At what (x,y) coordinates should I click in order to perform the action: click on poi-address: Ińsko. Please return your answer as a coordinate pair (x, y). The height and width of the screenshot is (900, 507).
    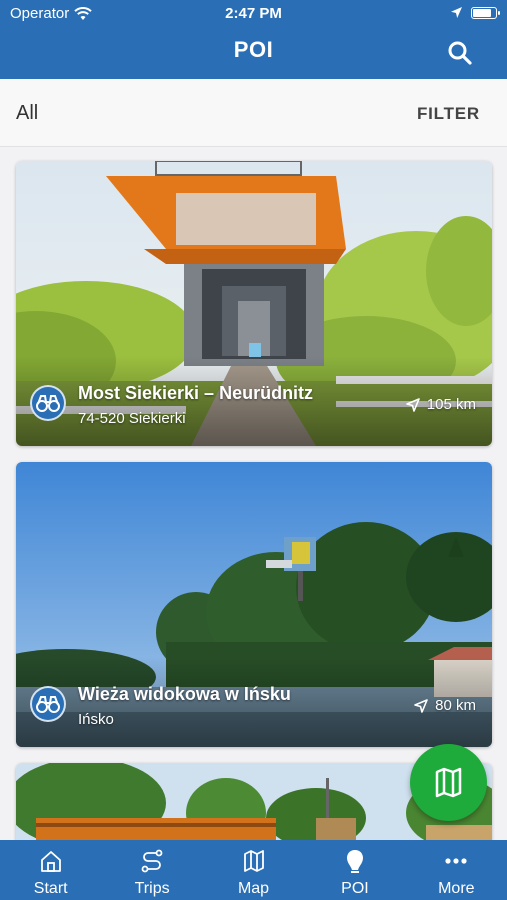
    Looking at the image, I should click on (96, 719).